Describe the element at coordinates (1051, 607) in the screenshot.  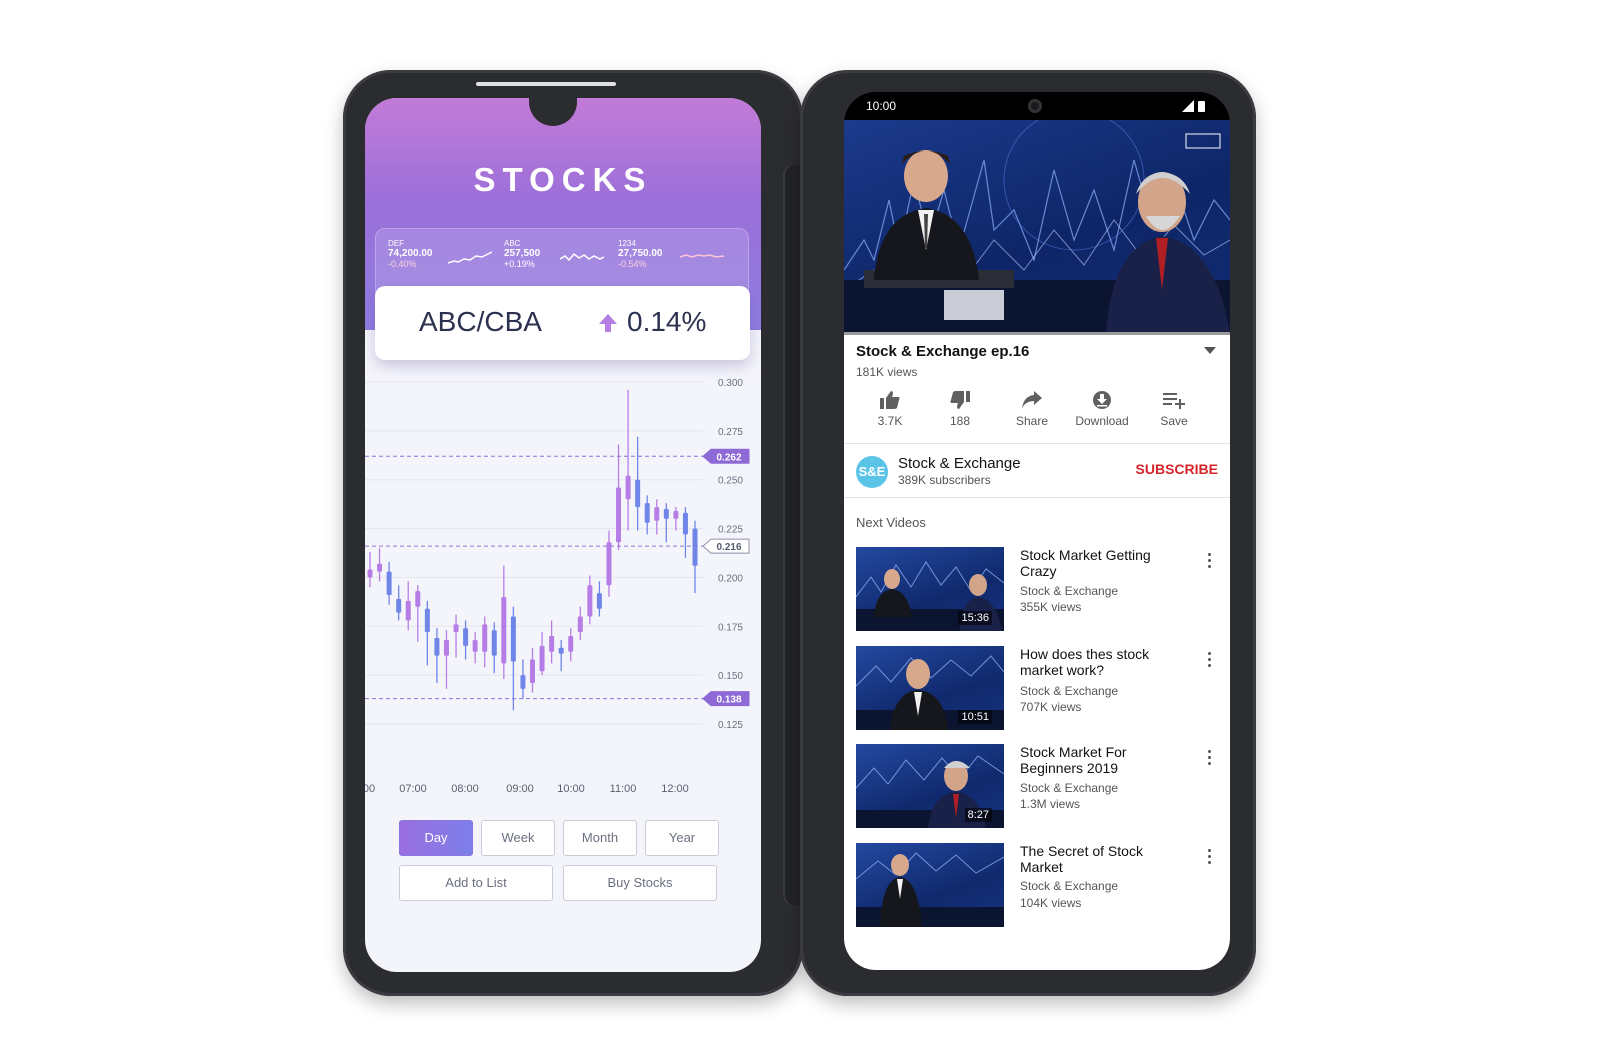
I see `next-video-views: 355K views` at that location.